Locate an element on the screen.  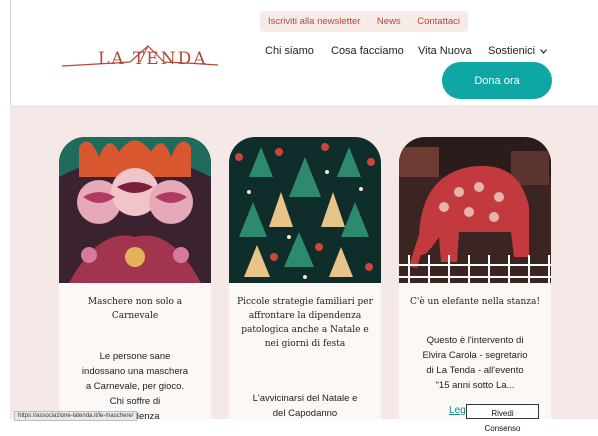
nav-item-cosa-facciamo: Cosa facciamo is located at coordinates (367, 51).